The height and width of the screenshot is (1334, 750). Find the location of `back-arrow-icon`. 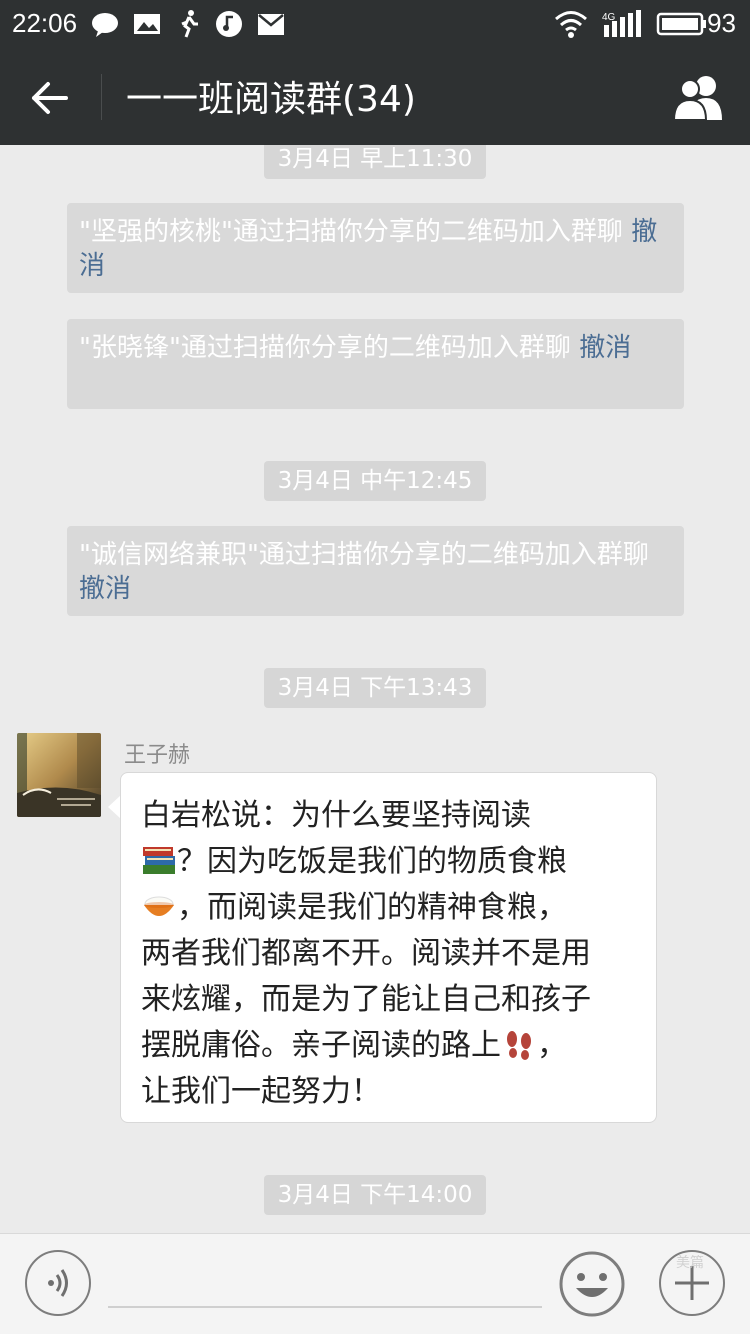

back-arrow-icon is located at coordinates (50, 98).